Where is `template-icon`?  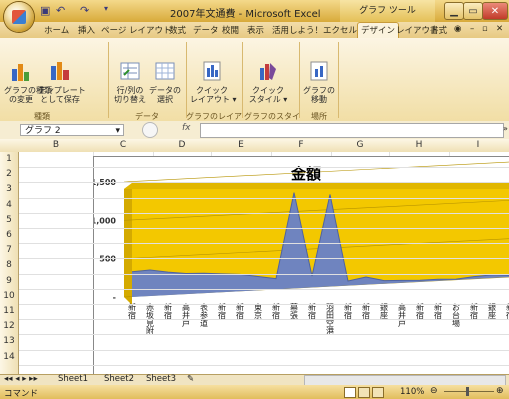 template-icon is located at coordinates (60, 71).